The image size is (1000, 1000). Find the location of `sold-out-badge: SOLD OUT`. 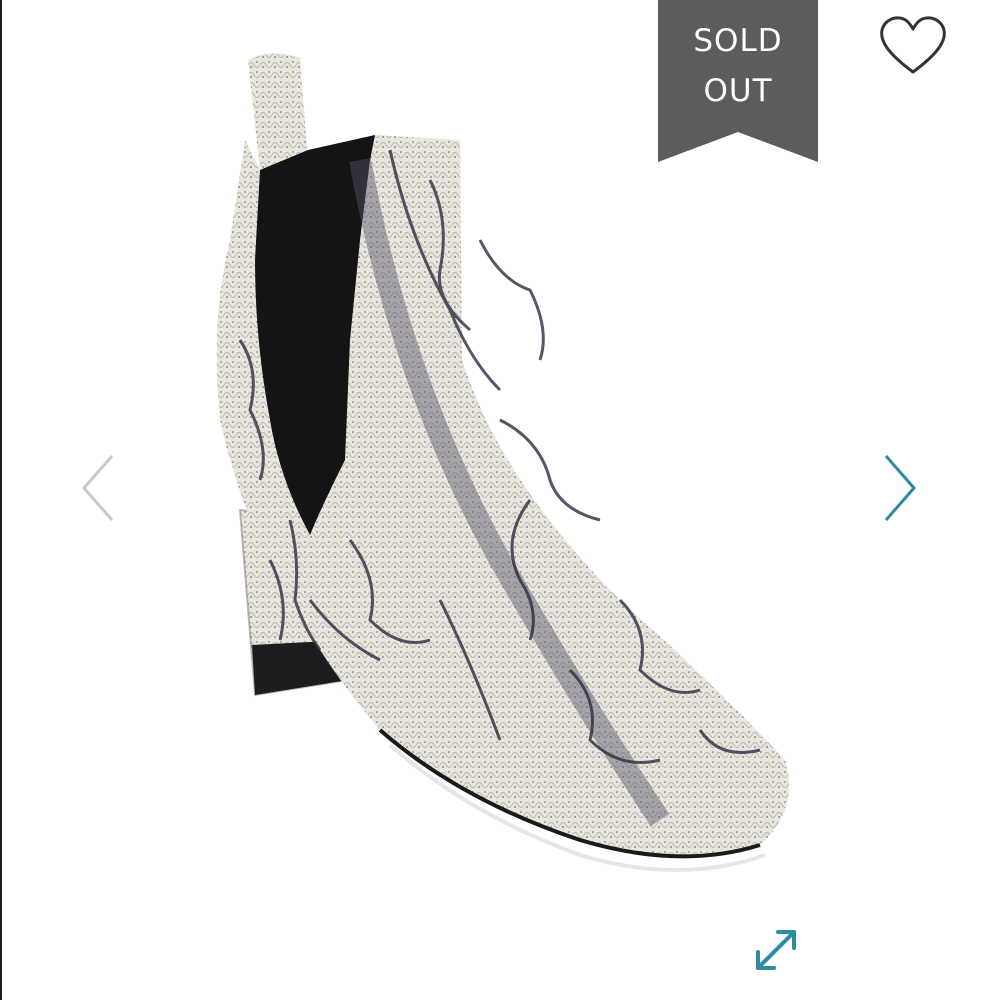

sold-out-badge: SOLD OUT is located at coordinates (738, 81).